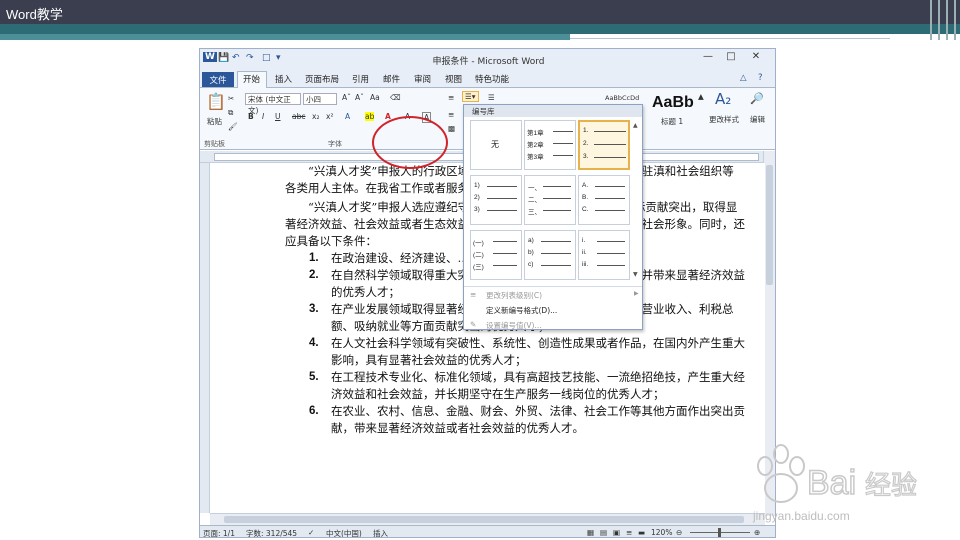 The height and width of the screenshot is (540, 960). What do you see at coordinates (831, 483) in the screenshot?
I see `watermark-brand: Bai` at bounding box center [831, 483].